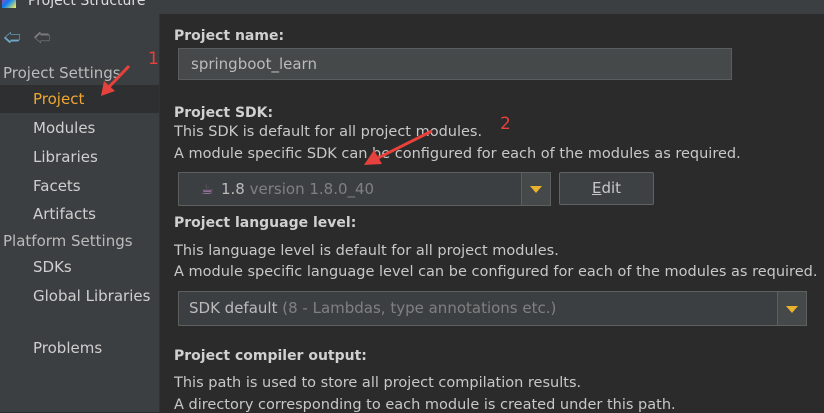 Image resolution: width=824 pixels, height=413 pixels. What do you see at coordinates (419, 308) in the screenshot?
I see `language-level-hint: (8 - Lambdas, type annotations etc.)` at bounding box center [419, 308].